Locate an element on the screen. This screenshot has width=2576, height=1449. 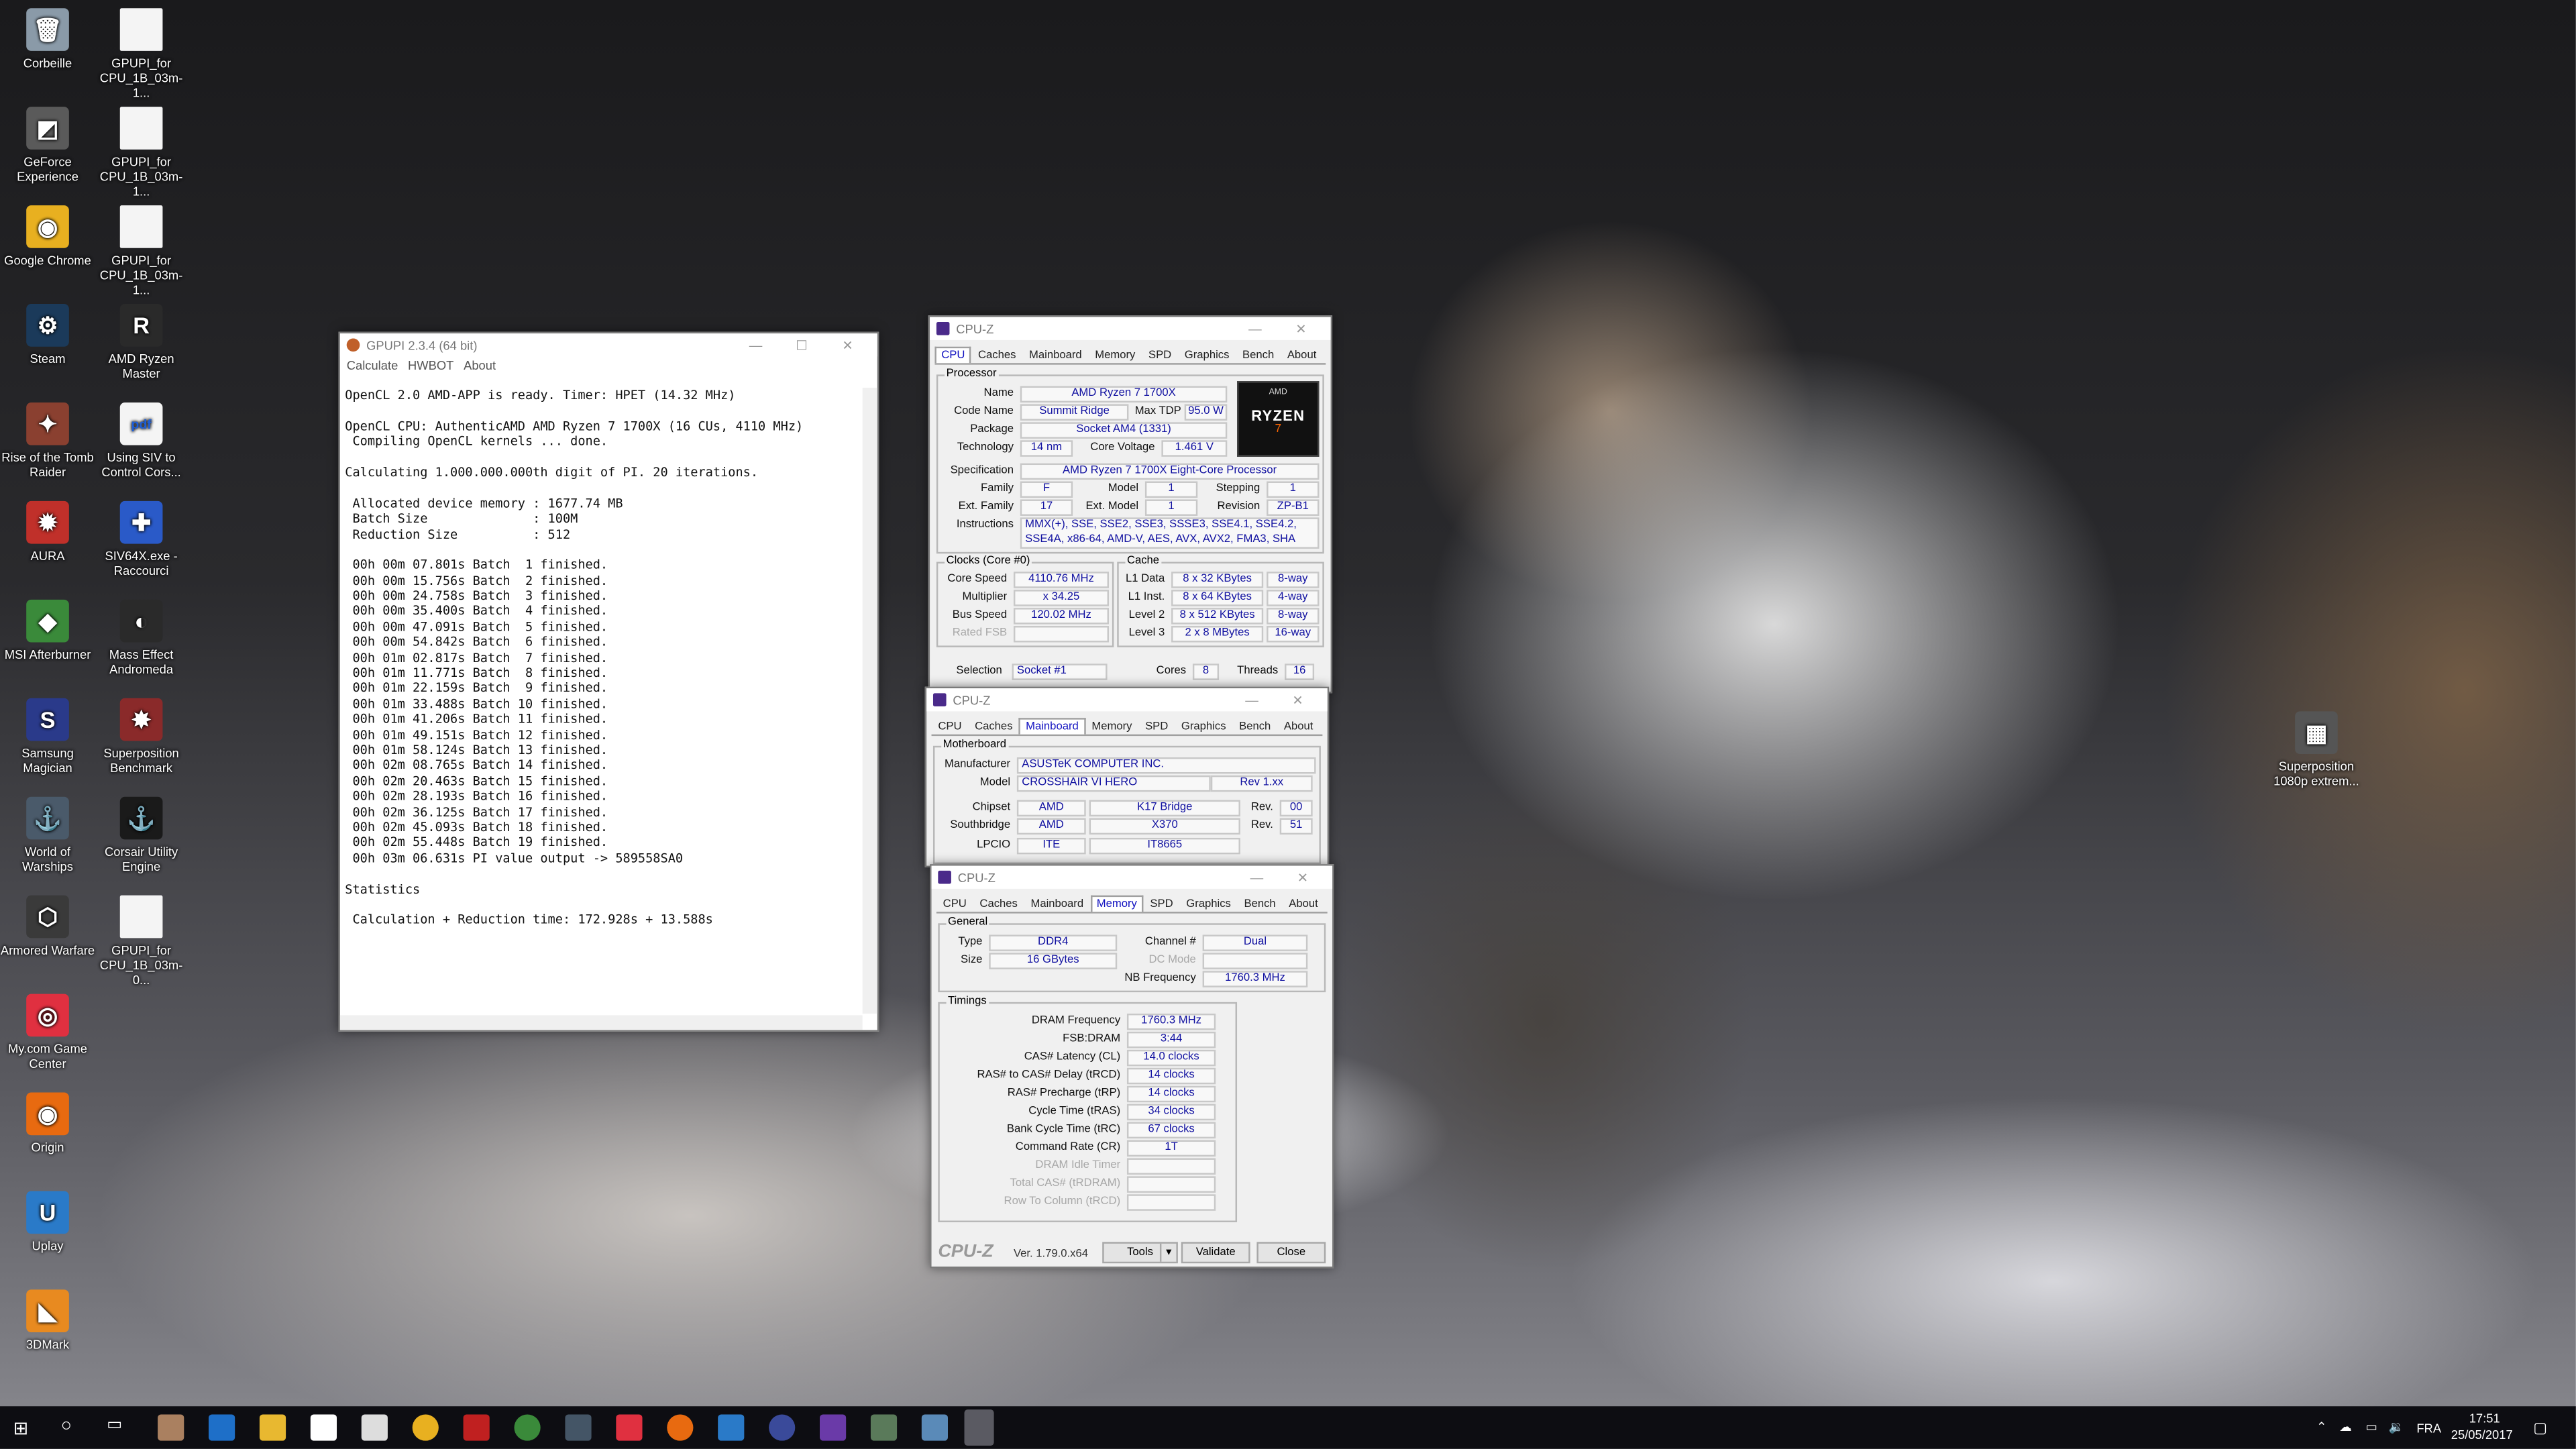
validate-button: Validate is located at coordinates (1215, 1253).